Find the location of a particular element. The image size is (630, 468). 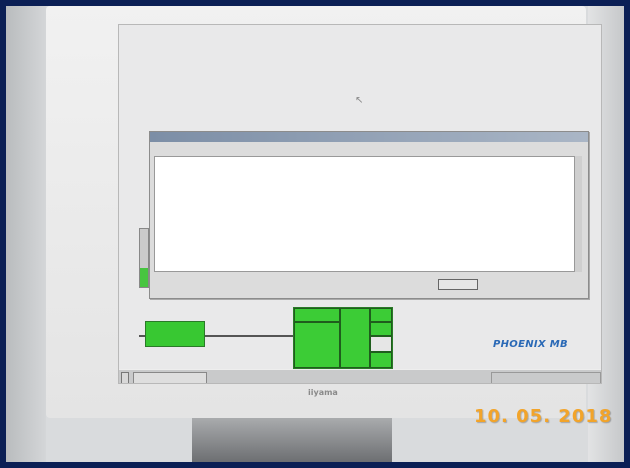

close-button is located at coordinates (458, 284).